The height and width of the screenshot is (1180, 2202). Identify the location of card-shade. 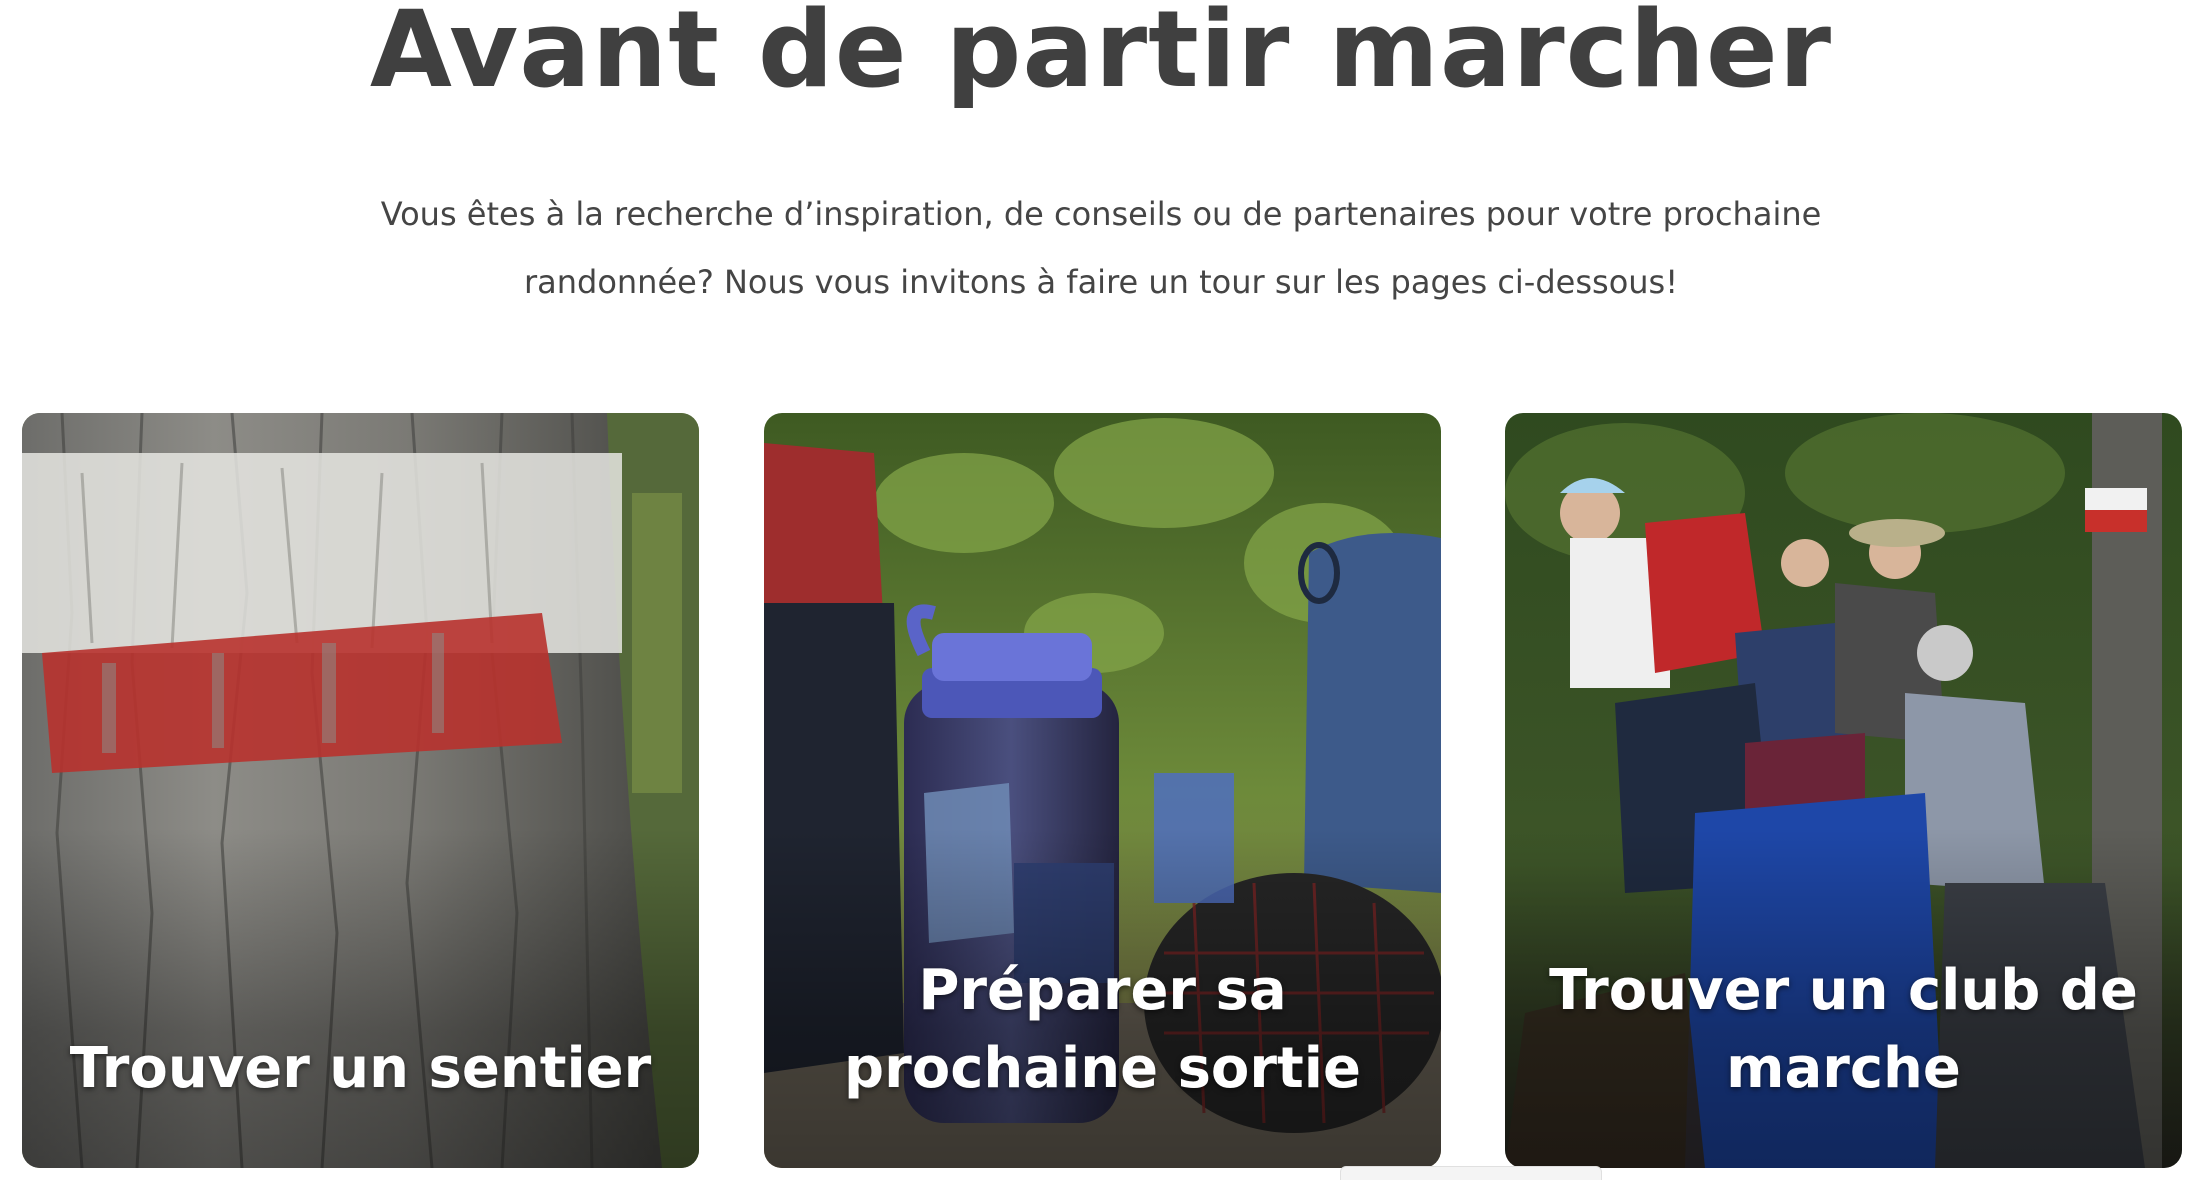
(360, 998).